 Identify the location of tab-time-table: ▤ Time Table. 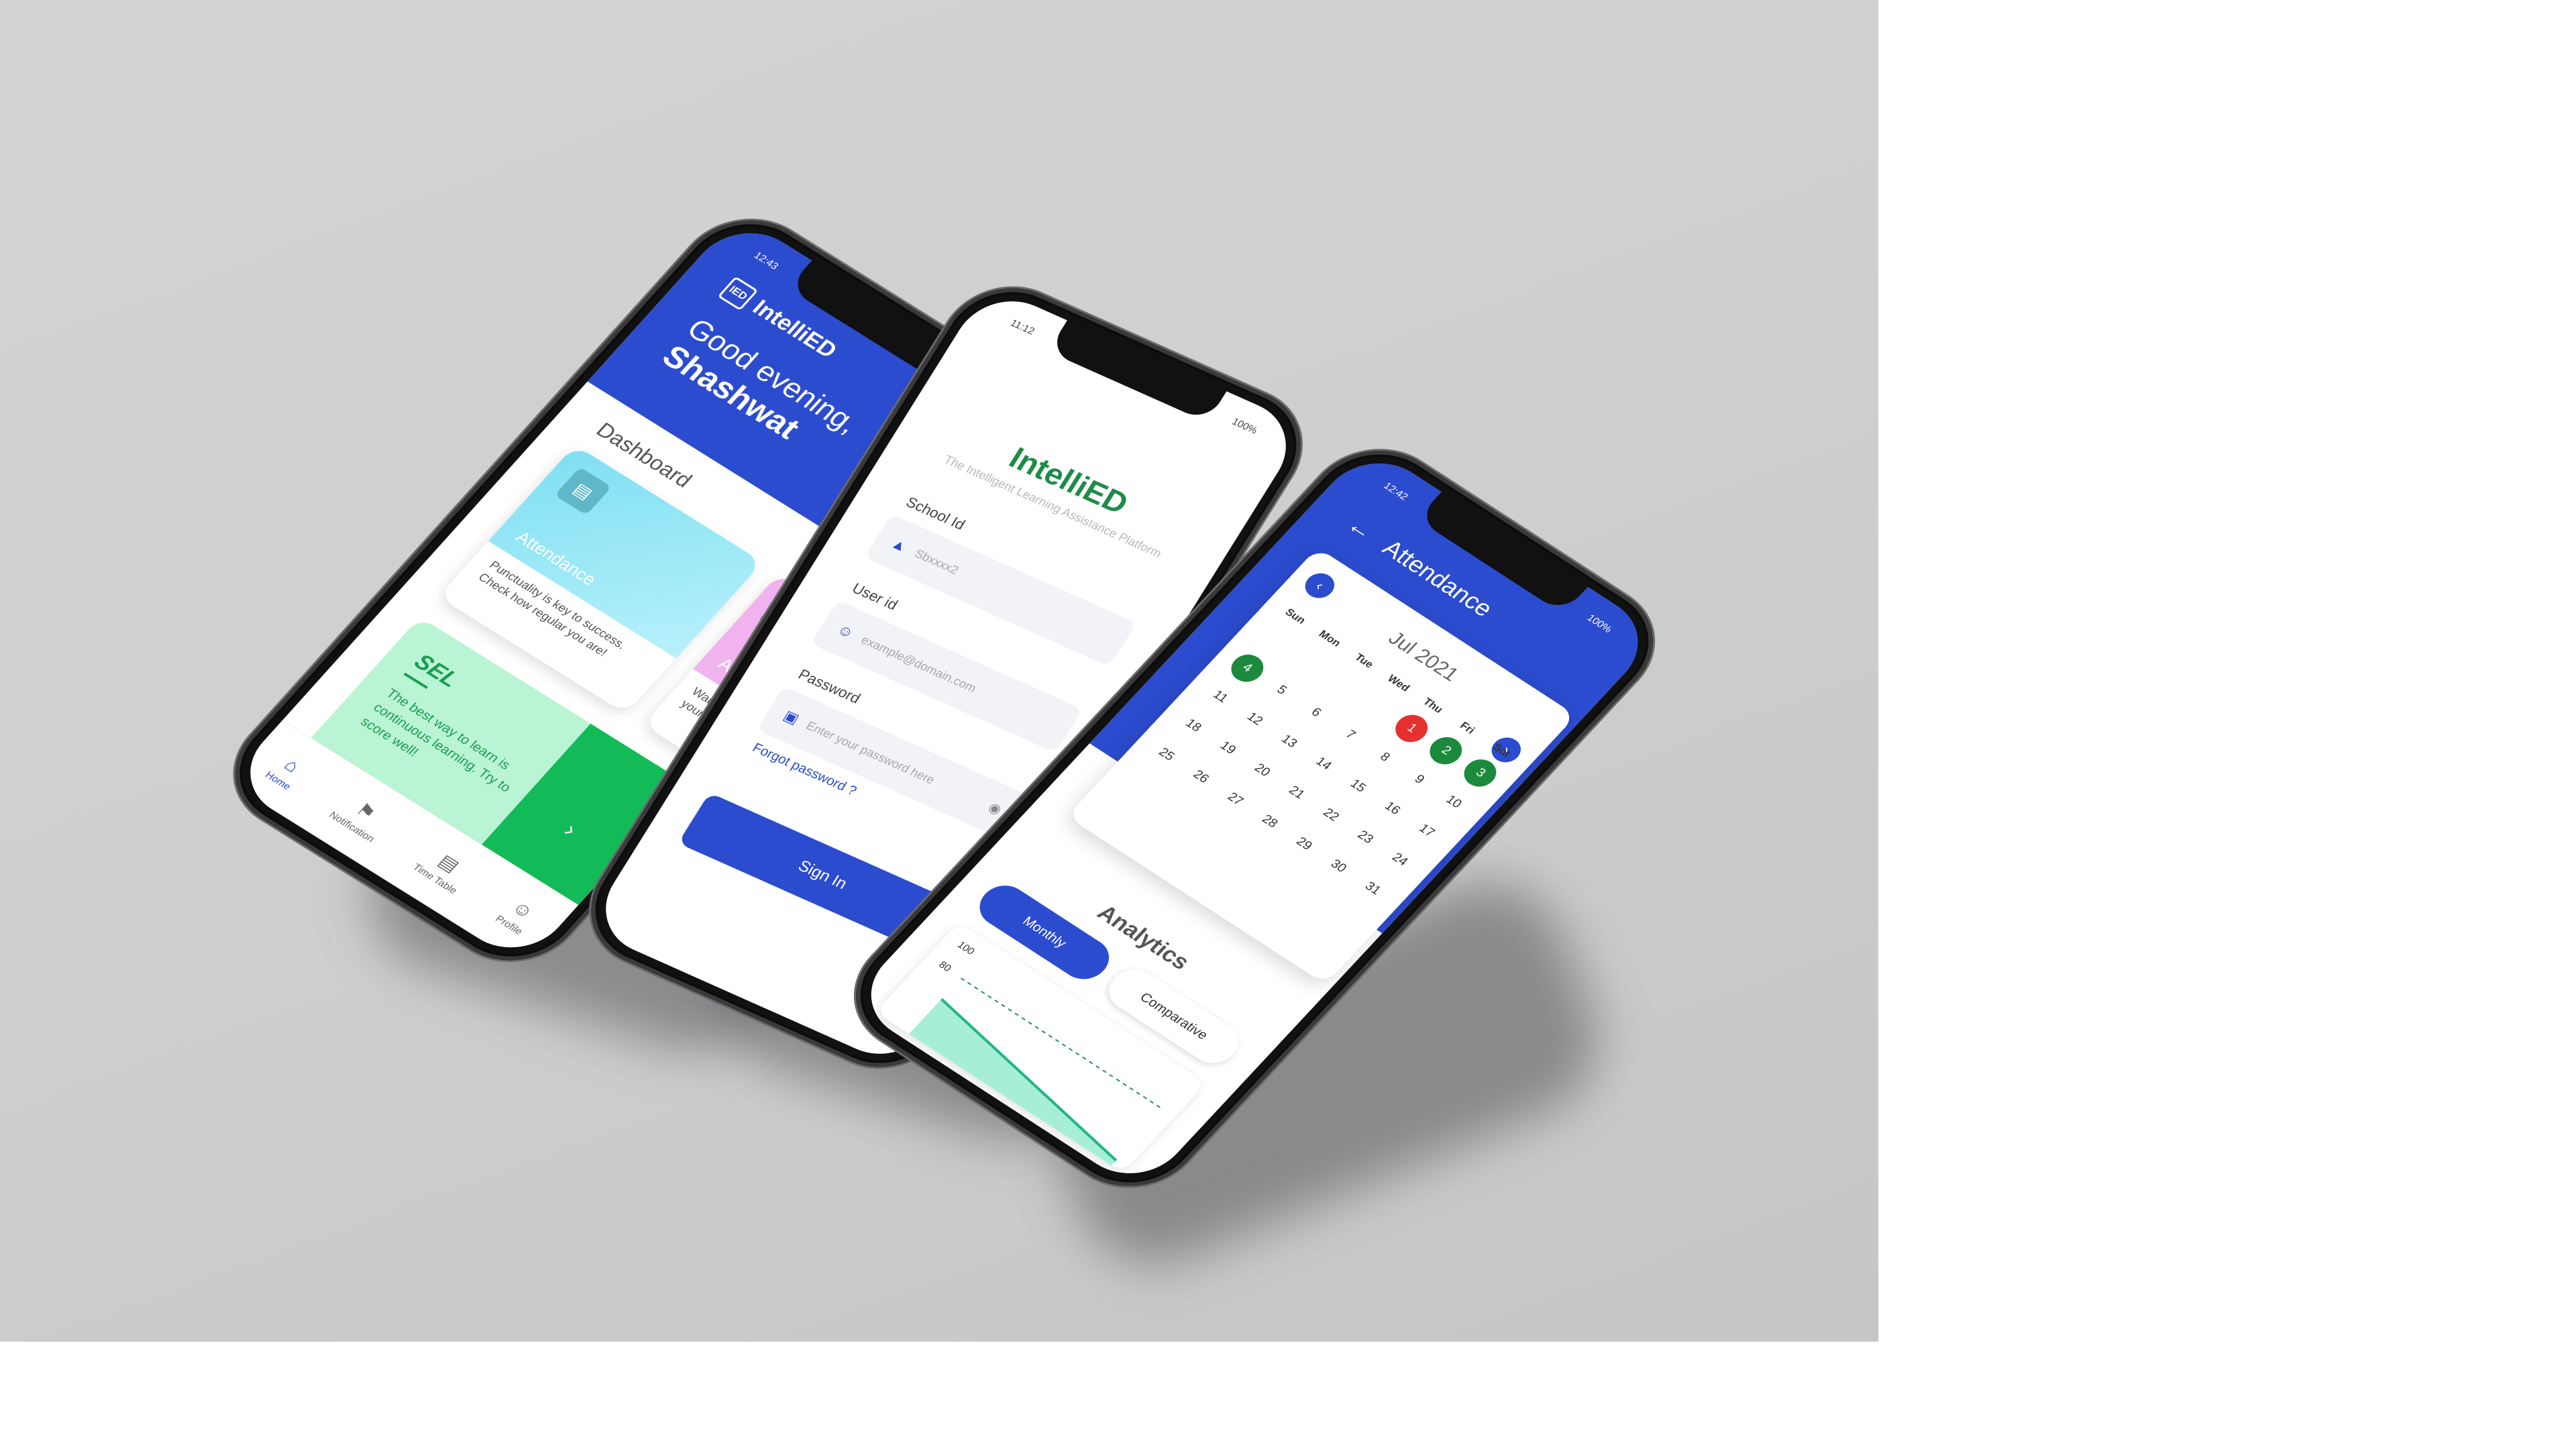
(444, 869).